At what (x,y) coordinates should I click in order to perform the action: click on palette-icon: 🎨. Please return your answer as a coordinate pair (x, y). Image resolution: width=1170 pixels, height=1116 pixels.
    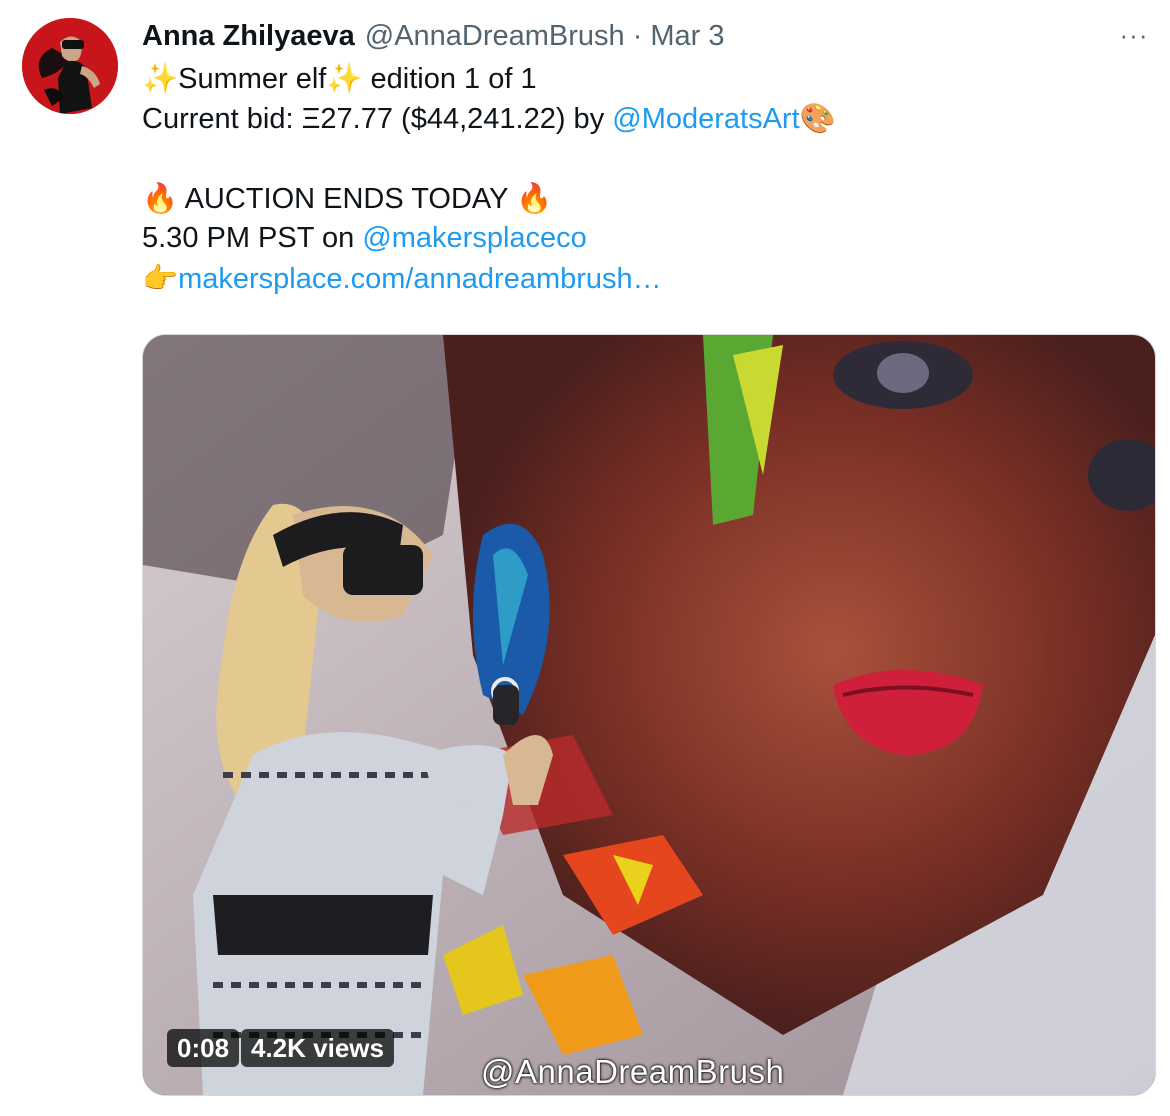
    Looking at the image, I should click on (817, 118).